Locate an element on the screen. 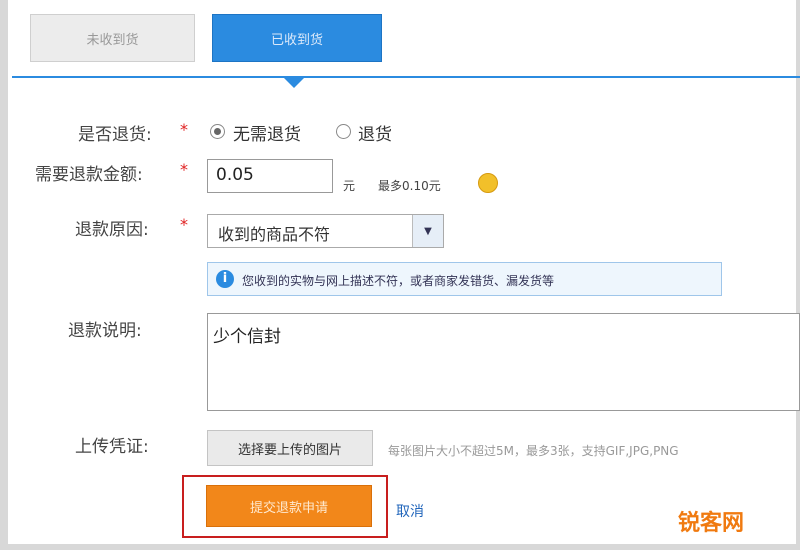 This screenshot has height=550, width=800. refund-amount-label: 需要退款金额: is located at coordinates (89, 175).